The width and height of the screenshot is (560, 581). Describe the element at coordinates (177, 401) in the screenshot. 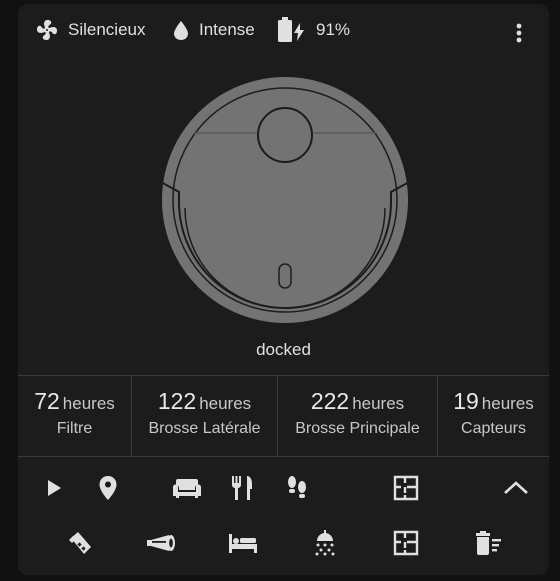

I see `stat-value: 122` at that location.